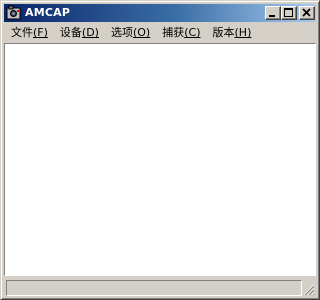  I want to click on menu-capture: 捕获(C), so click(181, 32).